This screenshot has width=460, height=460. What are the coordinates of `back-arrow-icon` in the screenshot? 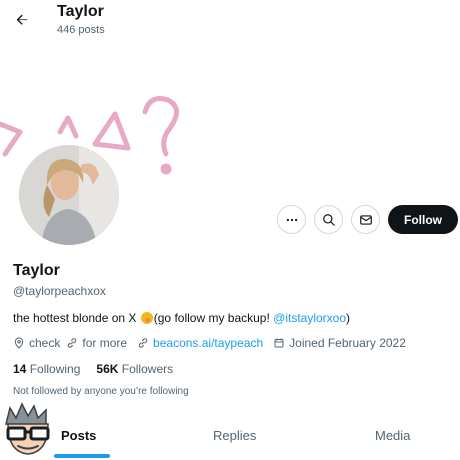 It's located at (22, 19).